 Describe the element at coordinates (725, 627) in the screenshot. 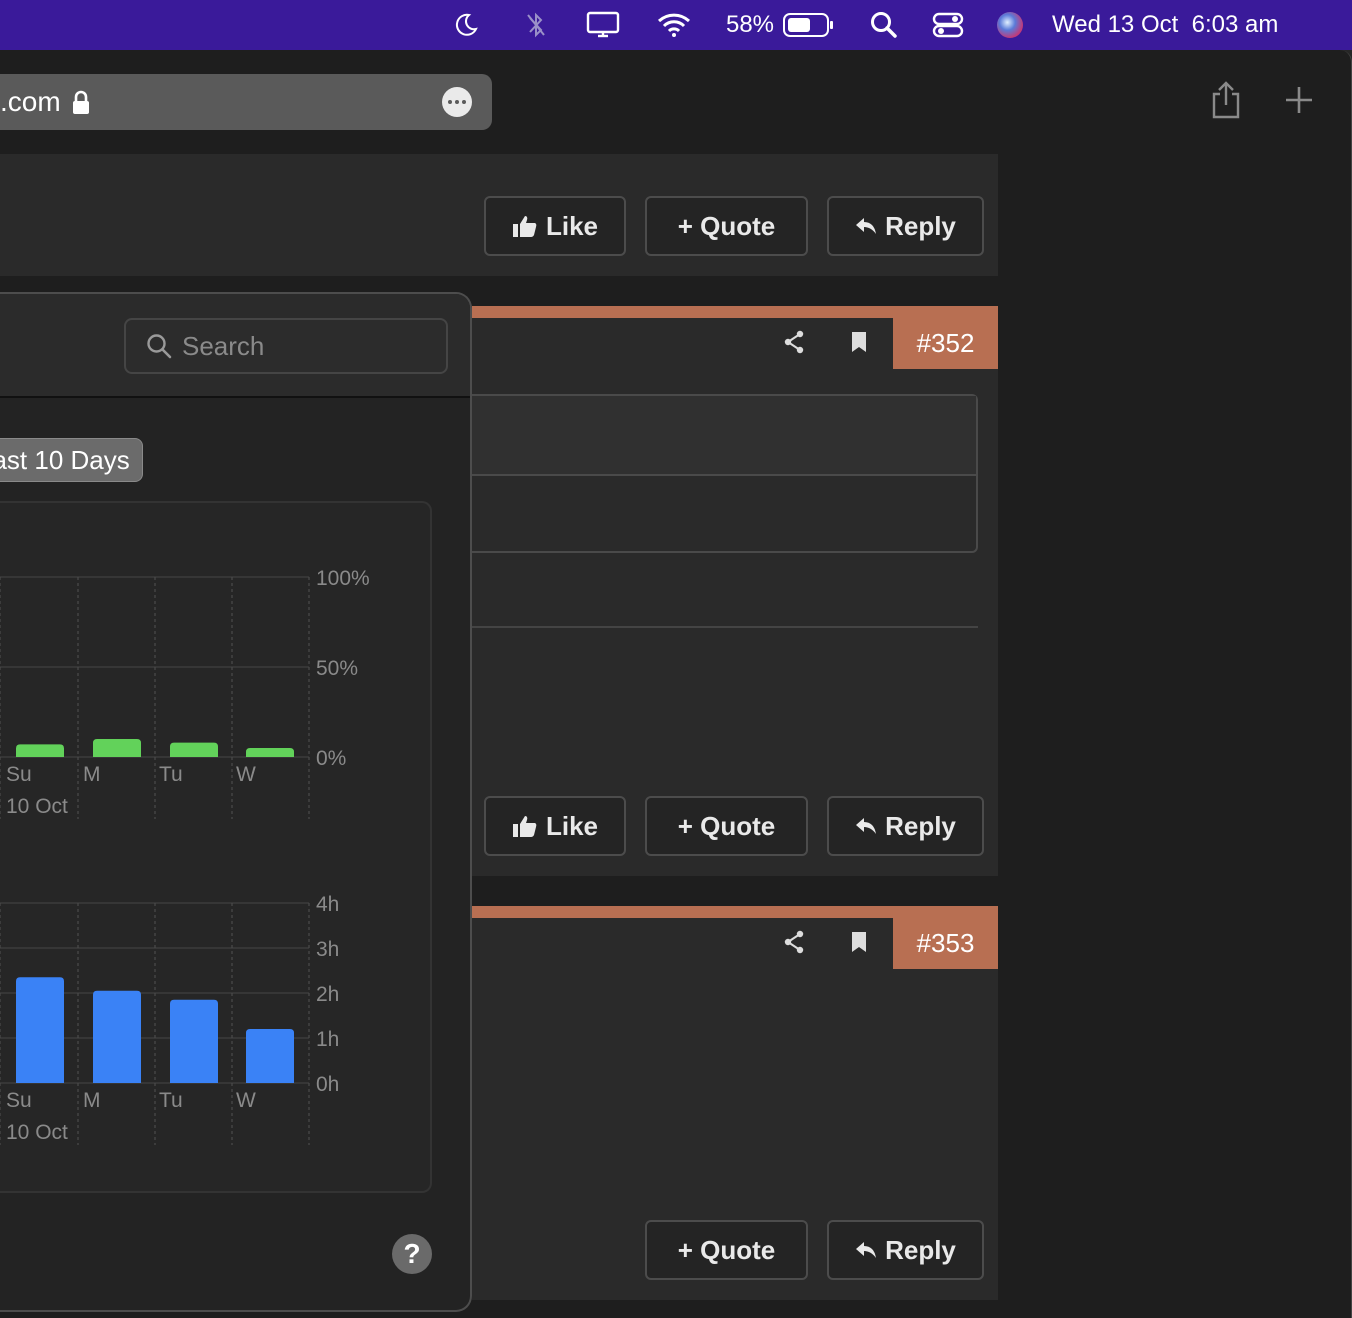

I see `divider` at that location.